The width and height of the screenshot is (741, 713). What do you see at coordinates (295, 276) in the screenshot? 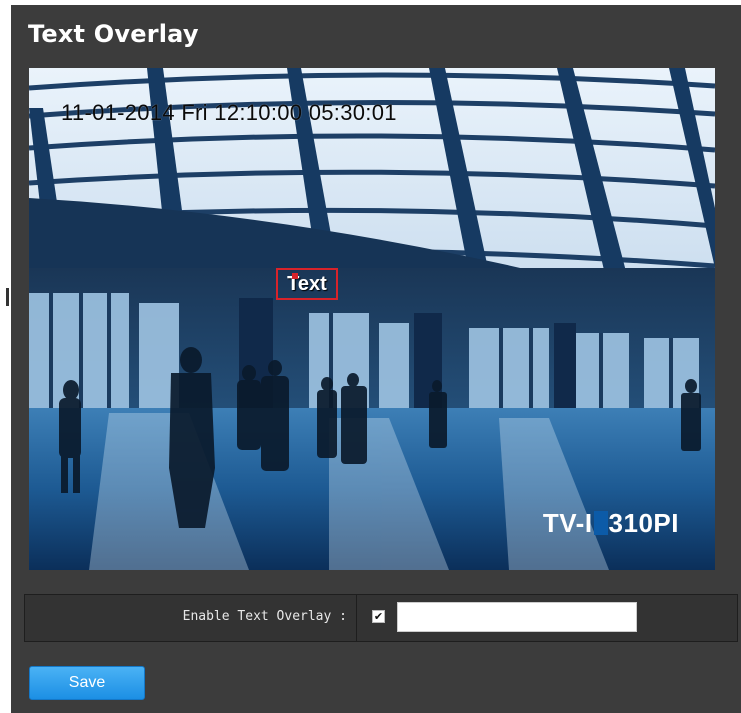
I see `overlay-anchor-marker` at bounding box center [295, 276].